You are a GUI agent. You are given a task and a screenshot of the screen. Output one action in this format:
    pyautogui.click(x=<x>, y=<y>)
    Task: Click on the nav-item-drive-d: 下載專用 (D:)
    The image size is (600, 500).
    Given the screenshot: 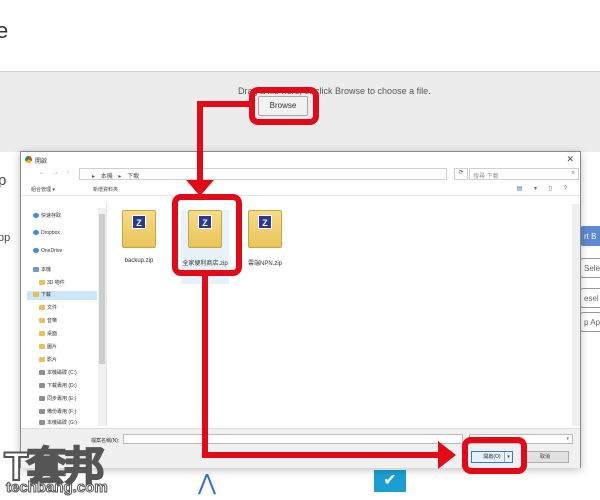 What is the action you would take?
    pyautogui.click(x=58, y=386)
    